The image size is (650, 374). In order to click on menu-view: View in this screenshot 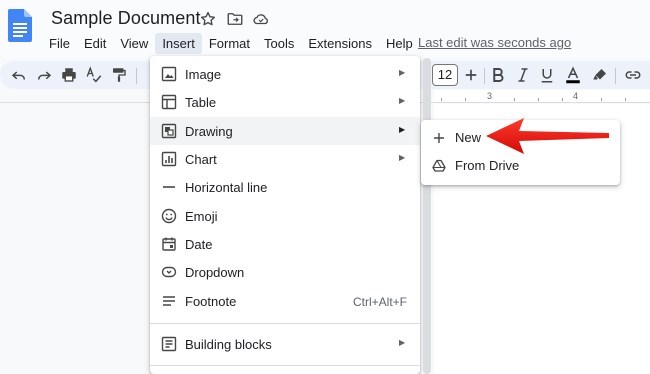, I will do `click(134, 43)`.